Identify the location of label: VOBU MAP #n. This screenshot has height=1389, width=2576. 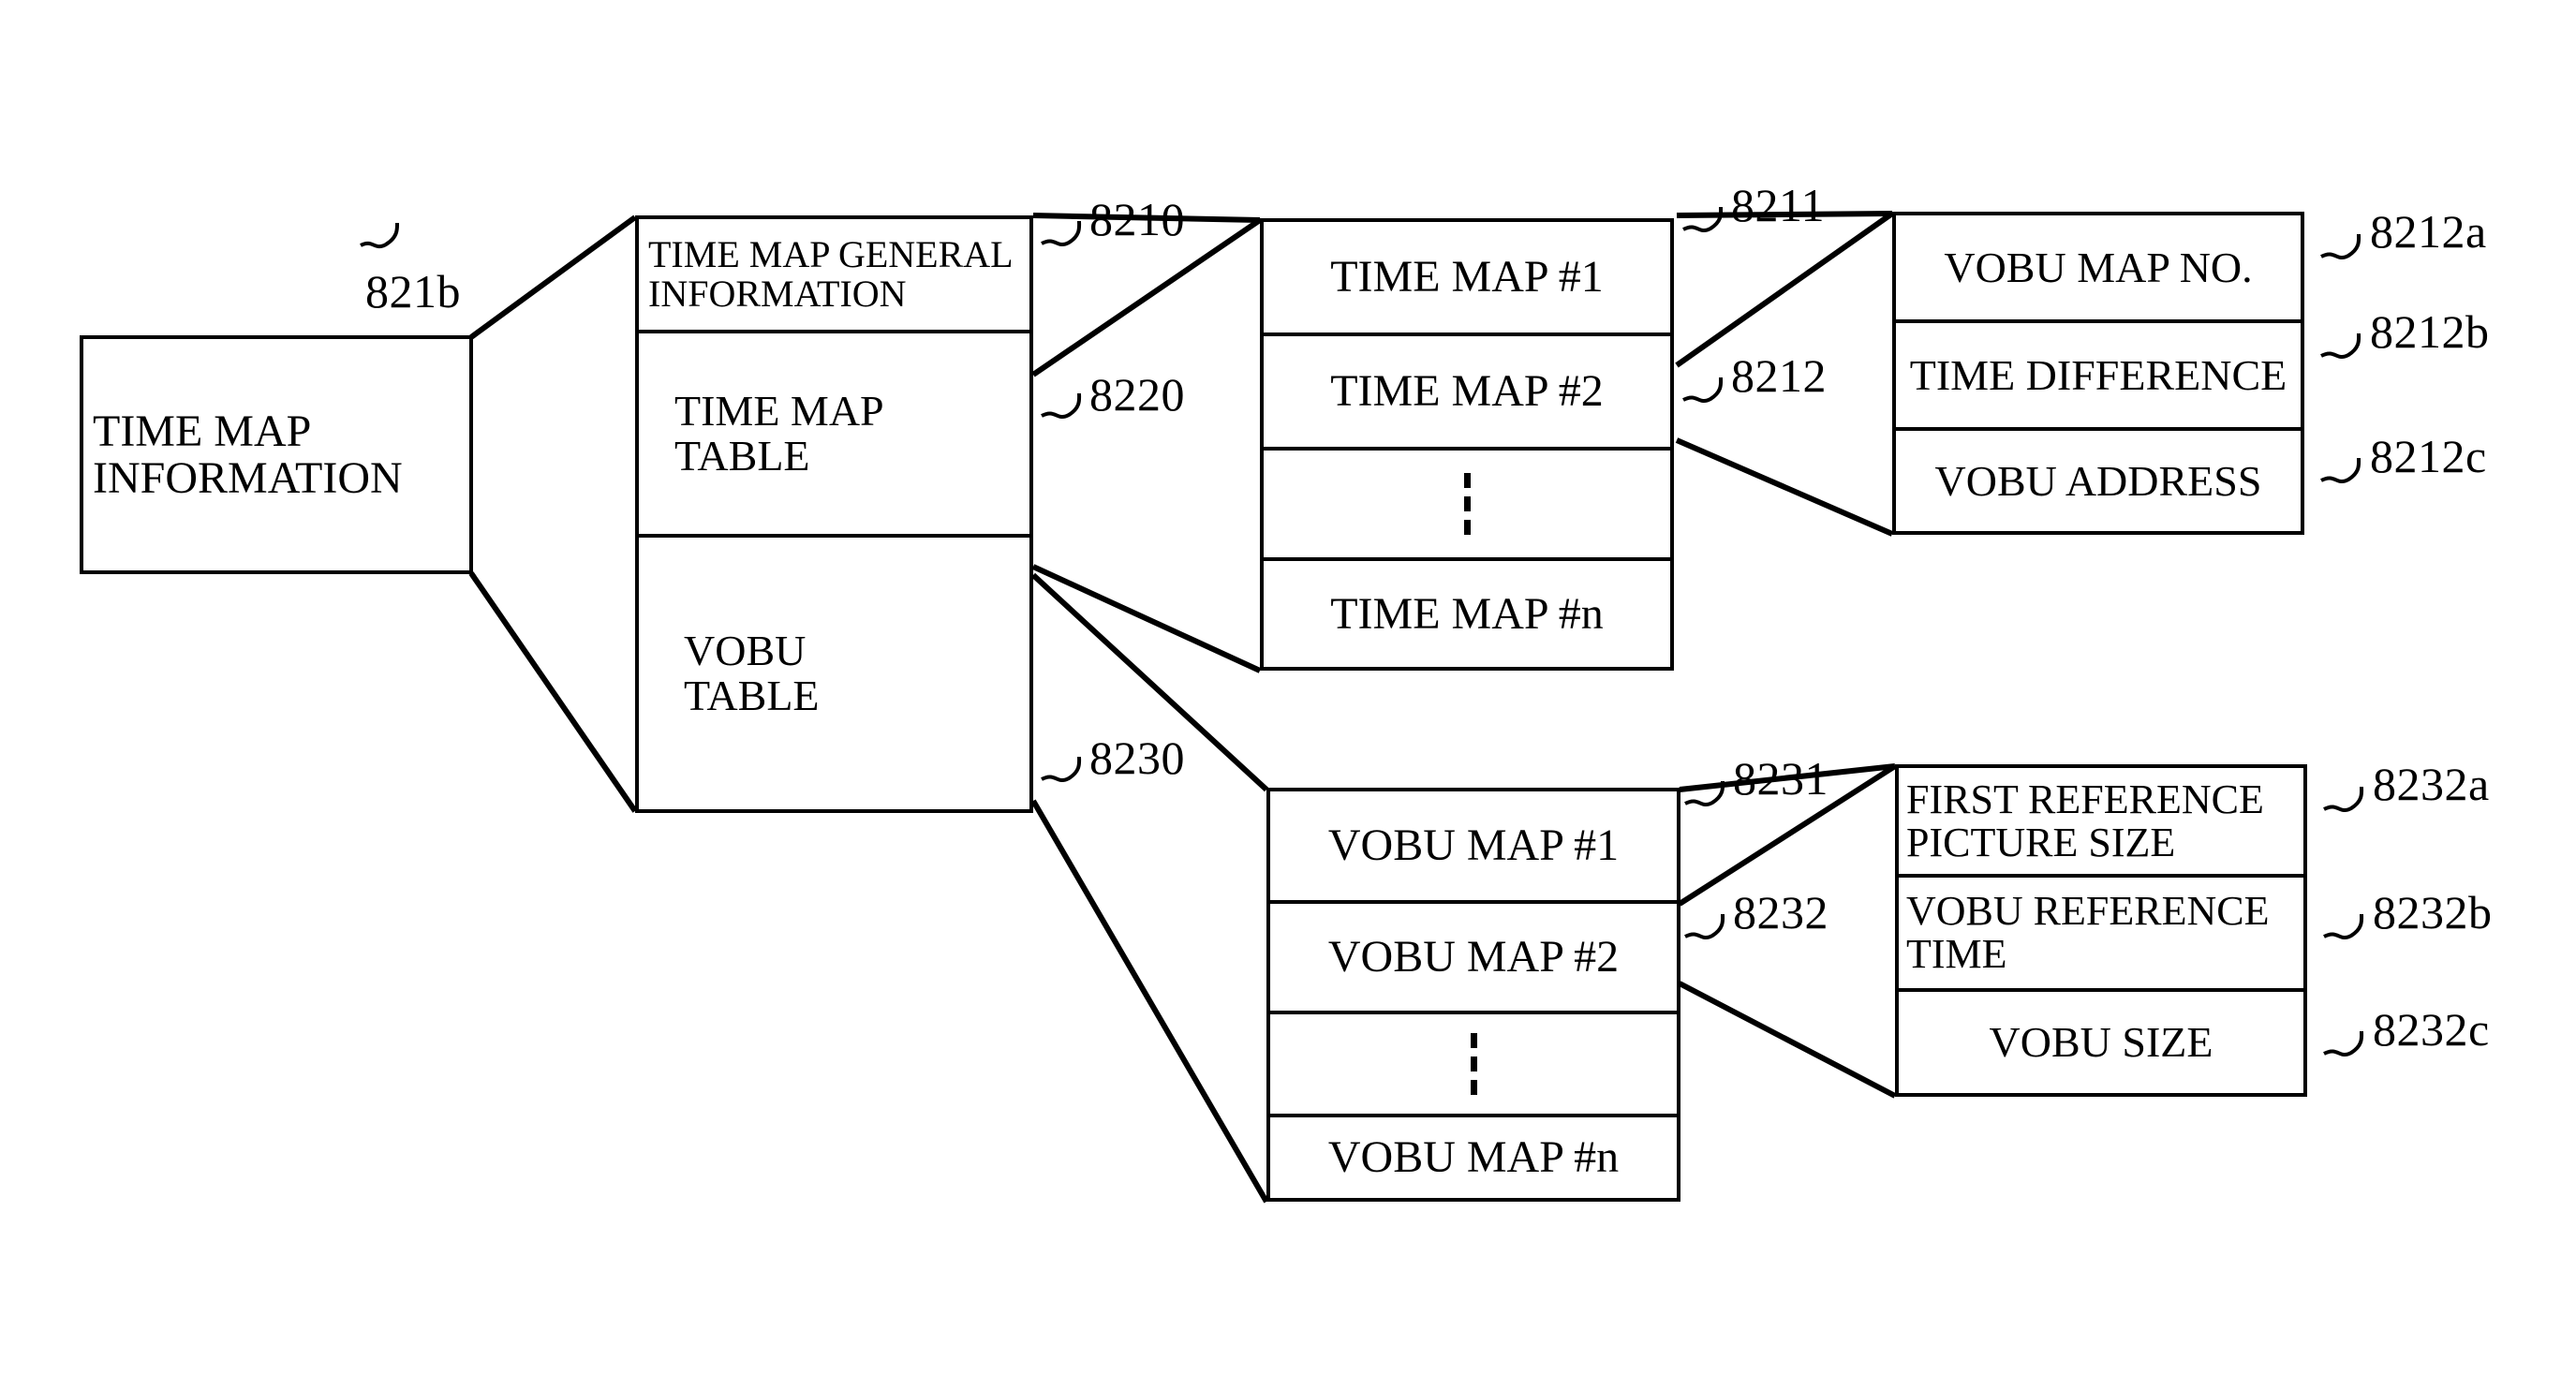
(1474, 1157).